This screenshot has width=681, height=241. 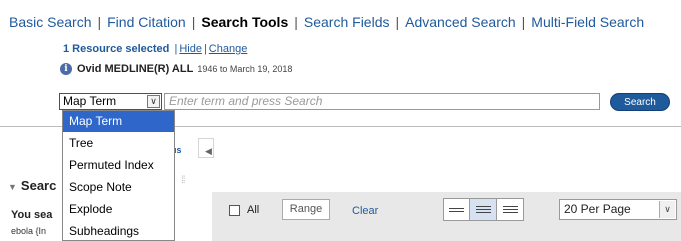 What do you see at coordinates (90, 101) in the screenshot?
I see `search-mode-value: Map Term` at bounding box center [90, 101].